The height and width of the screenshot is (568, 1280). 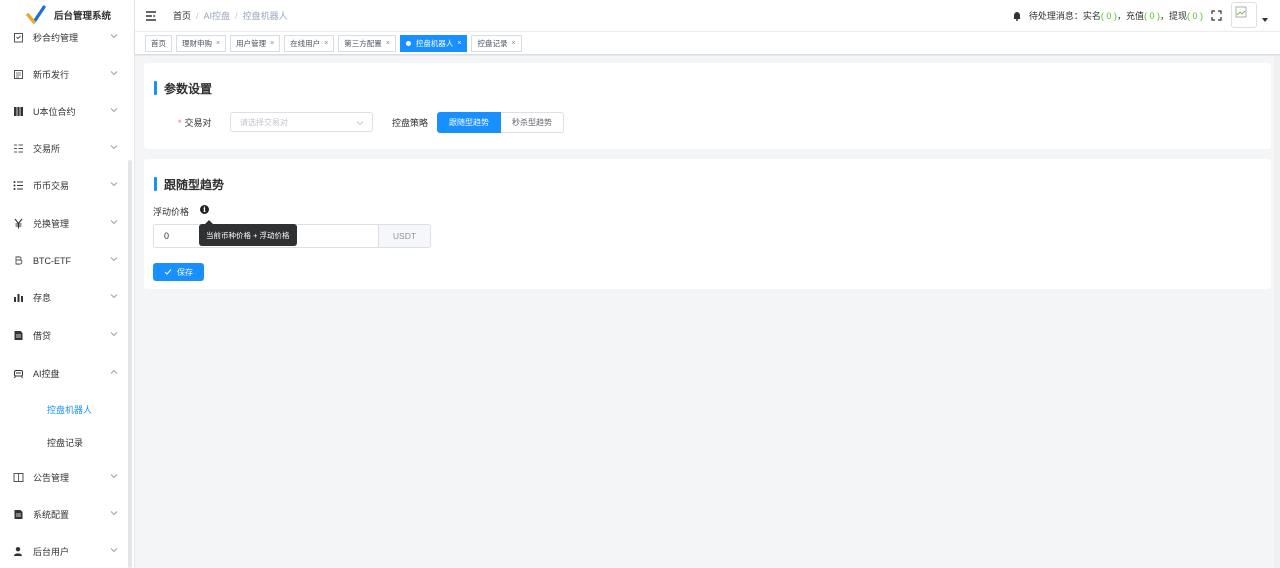 What do you see at coordinates (182, 15) in the screenshot?
I see `breadcrumb-home: 首页` at bounding box center [182, 15].